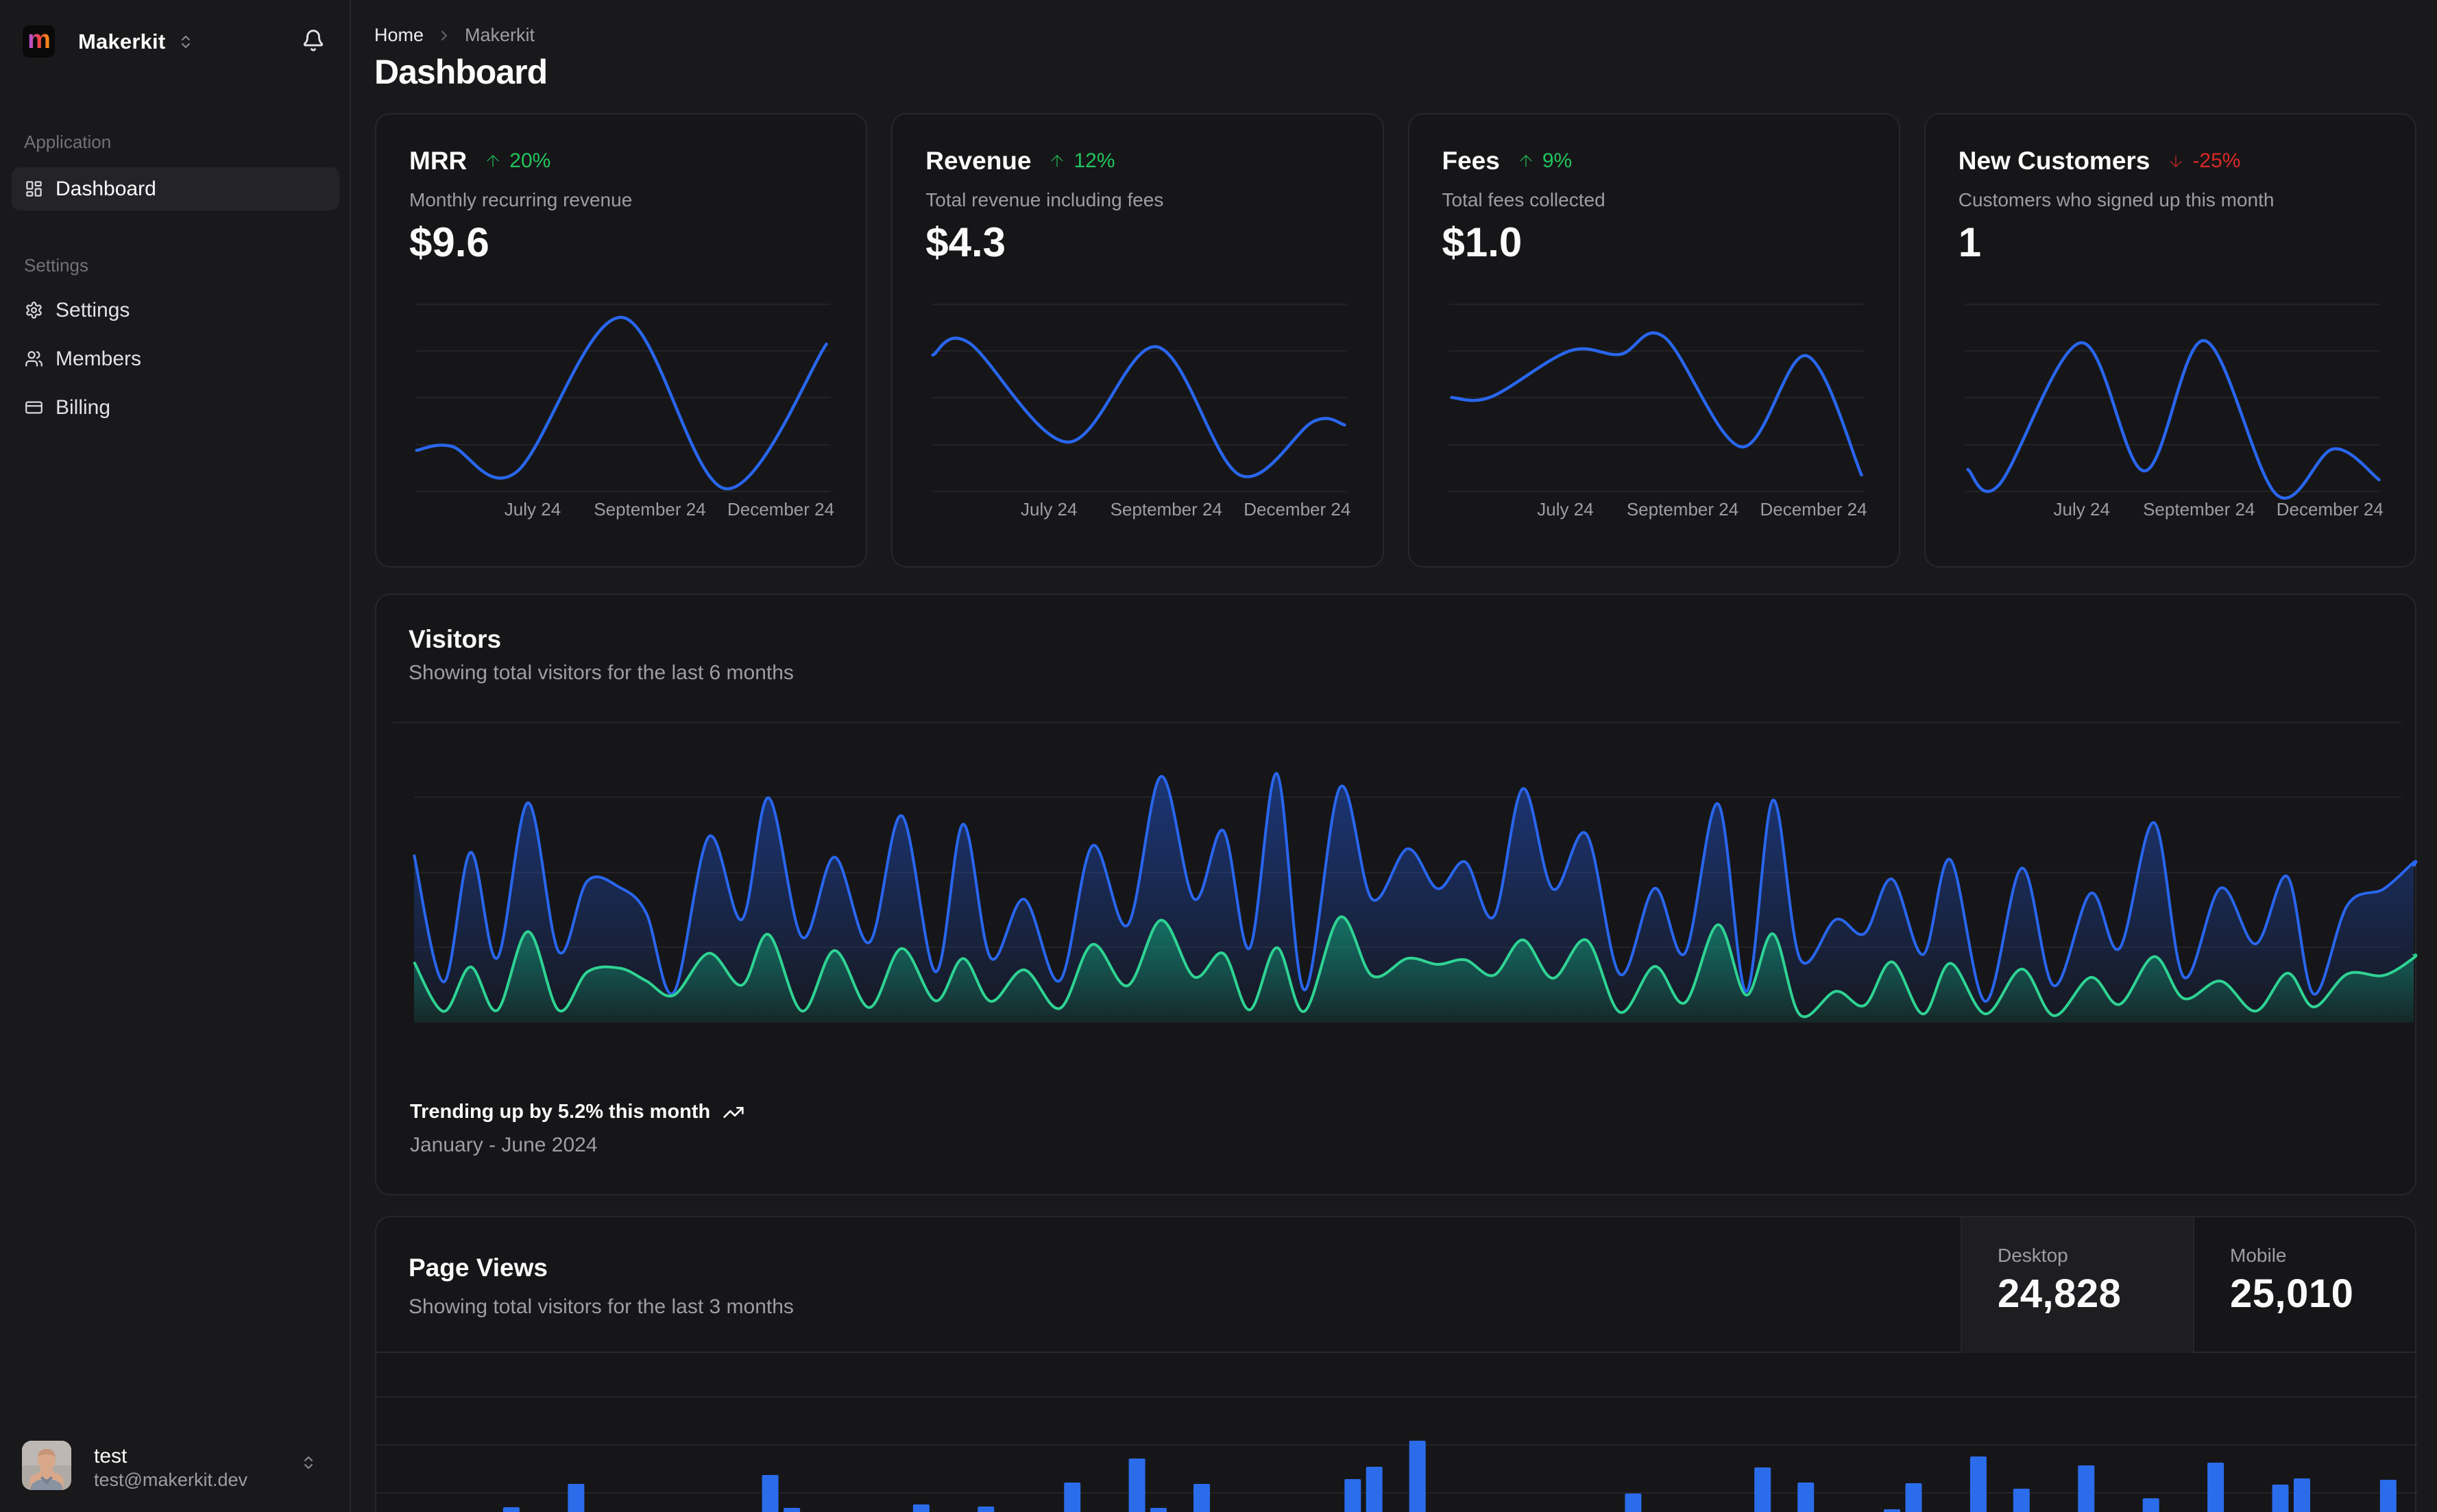 The width and height of the screenshot is (2437, 1512). Describe the element at coordinates (39, 41) in the screenshot. I see `svg-text: m` at that location.